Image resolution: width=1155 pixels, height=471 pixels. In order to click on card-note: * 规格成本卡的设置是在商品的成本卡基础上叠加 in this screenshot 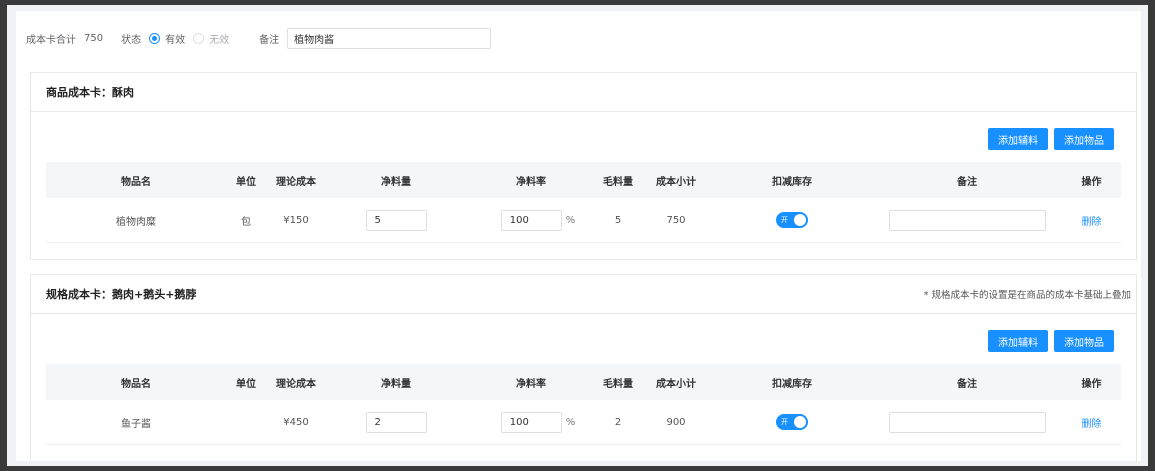, I will do `click(1027, 295)`.